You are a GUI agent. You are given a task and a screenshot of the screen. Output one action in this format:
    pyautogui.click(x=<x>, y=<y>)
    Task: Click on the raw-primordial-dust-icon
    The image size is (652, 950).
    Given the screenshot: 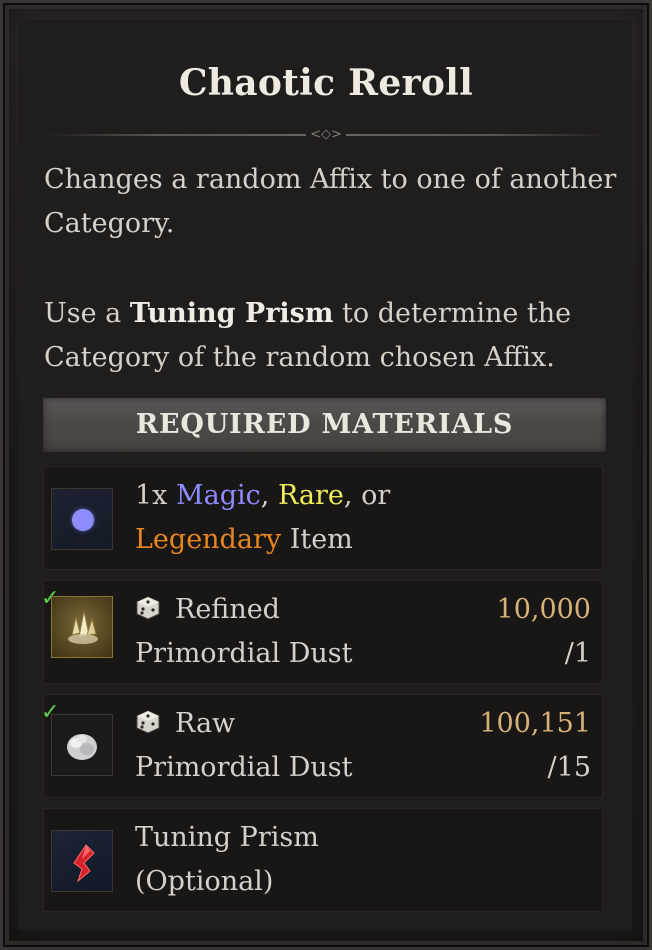 What is the action you would take?
    pyautogui.click(x=82, y=745)
    